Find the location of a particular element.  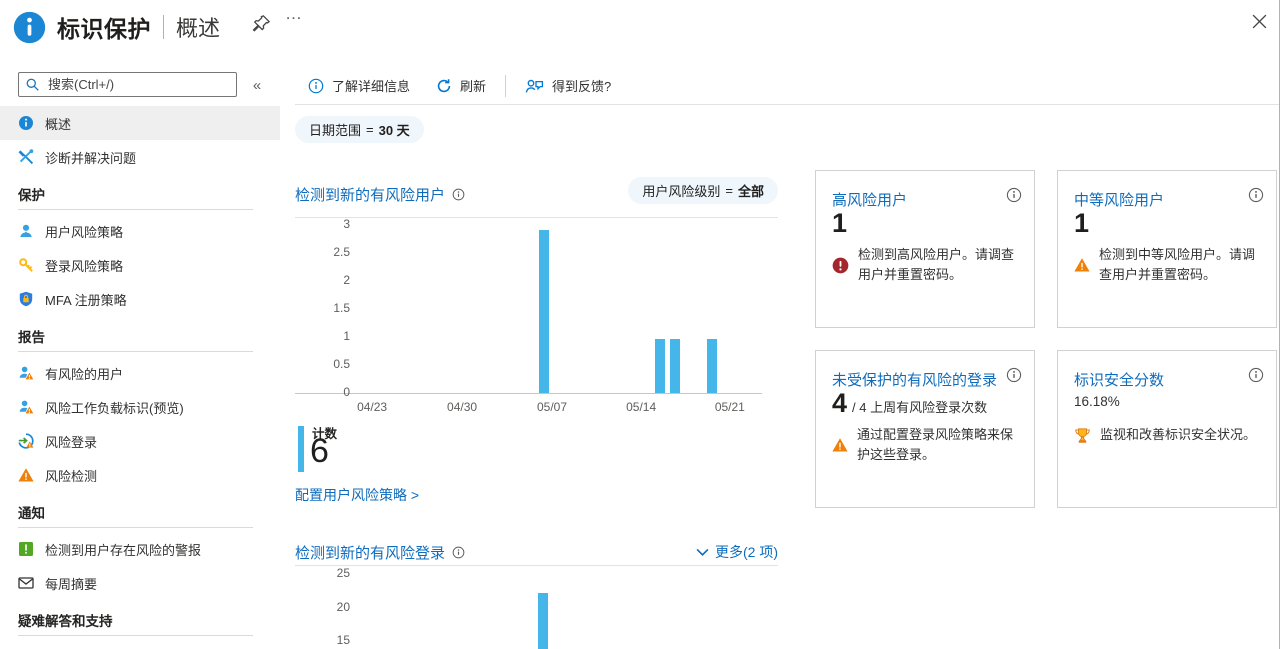

y-axis-tick-label: 1.5 is located at coordinates (341, 308).